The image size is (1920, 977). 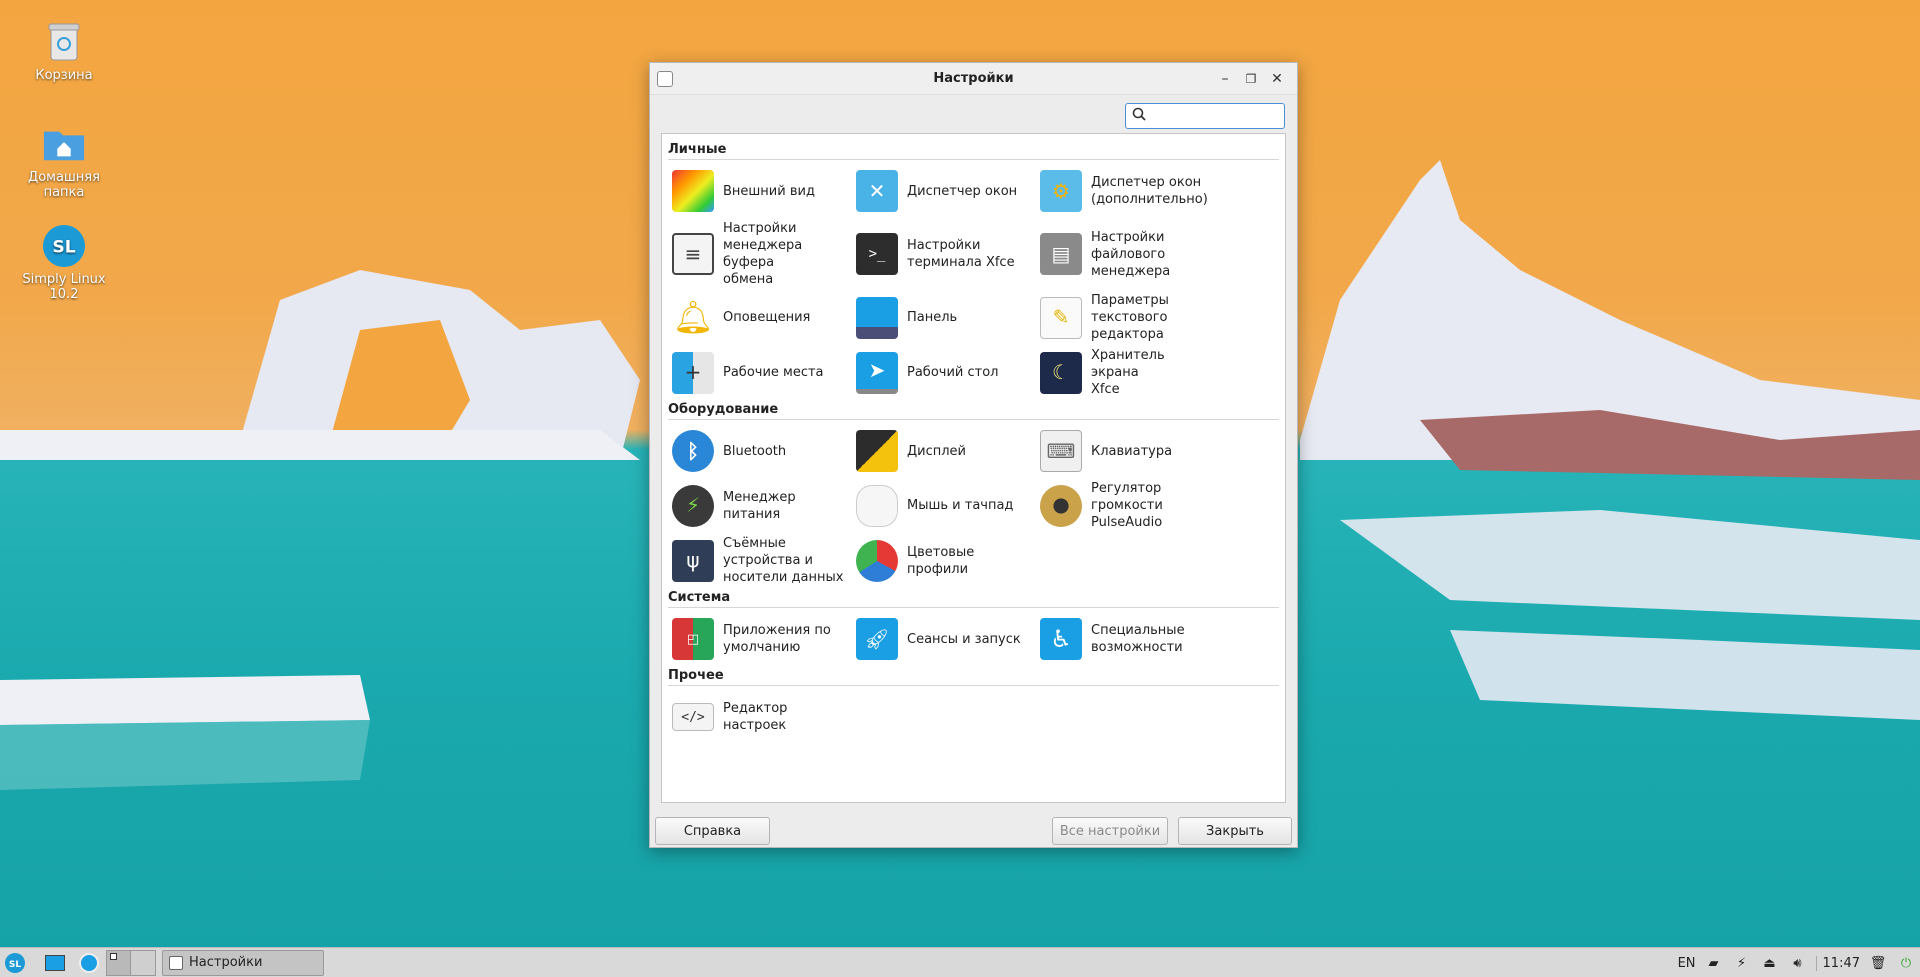 I want to click on settings-item-label: Рабочие места, so click(x=773, y=372).